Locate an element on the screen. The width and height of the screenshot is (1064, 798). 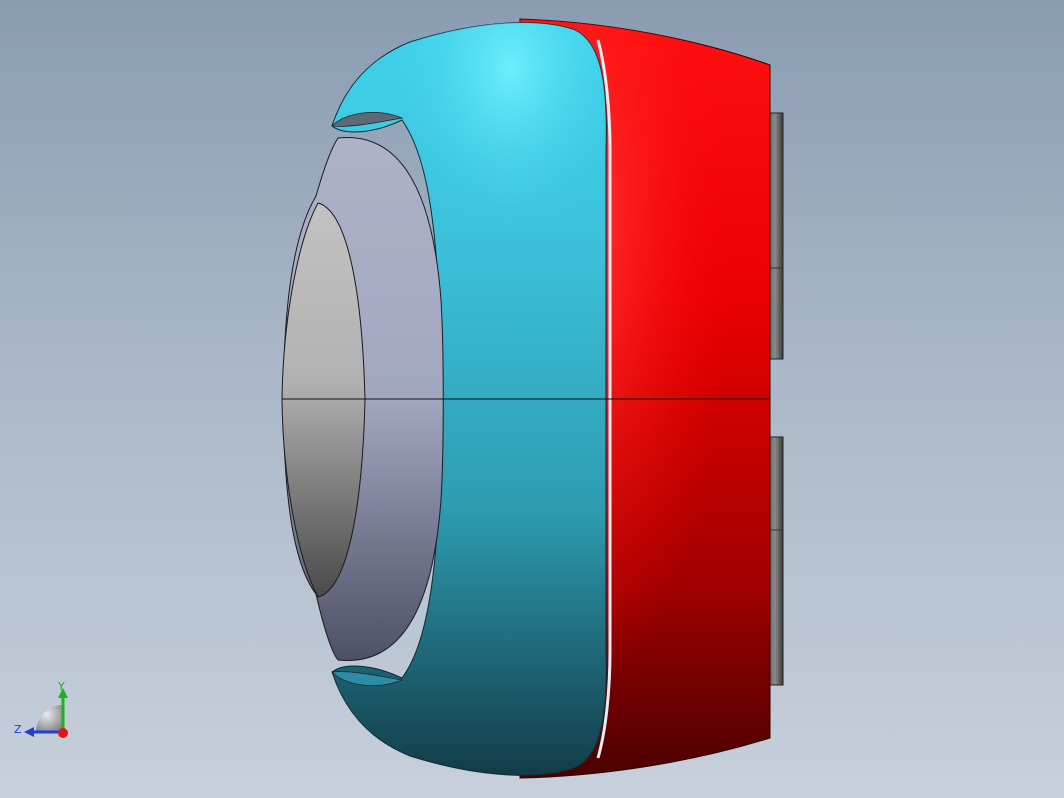
y-axis-label: Y is located at coordinates (61, 686).